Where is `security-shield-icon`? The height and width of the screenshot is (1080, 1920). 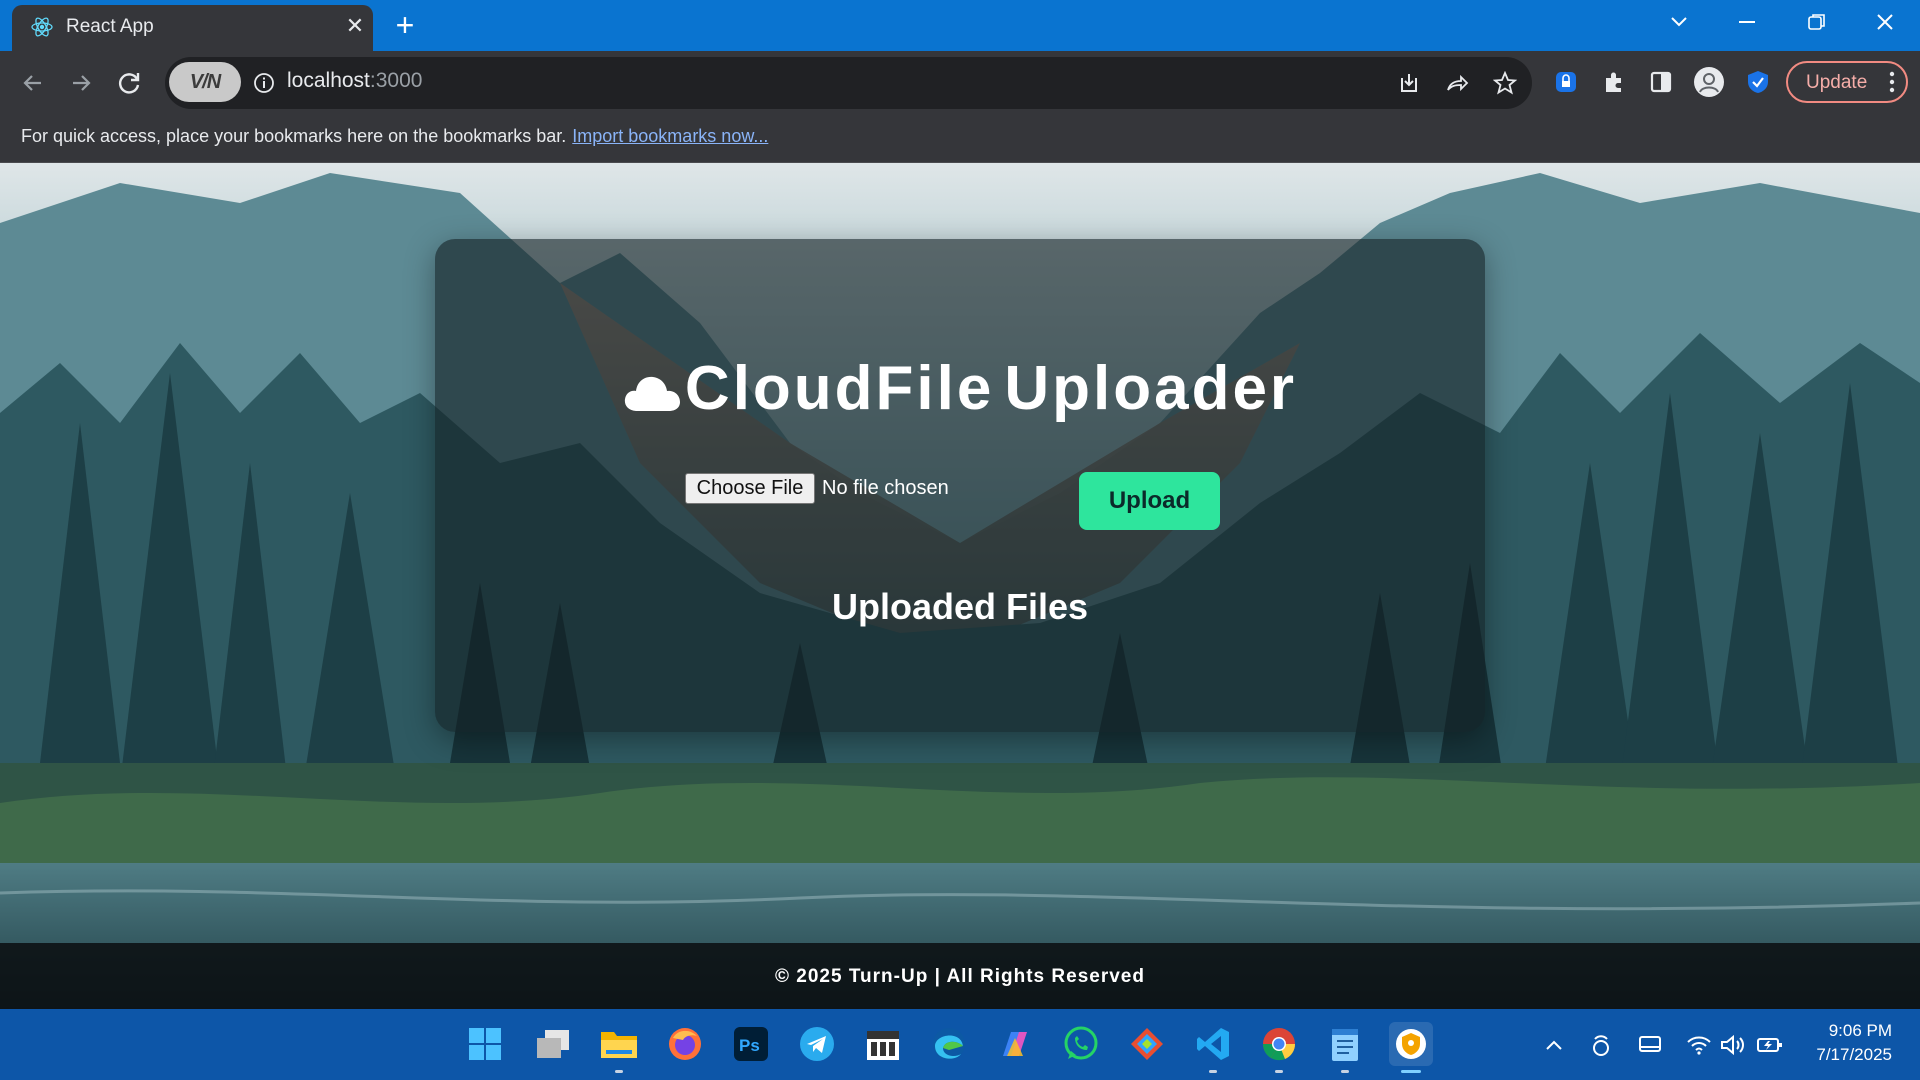 security-shield-icon is located at coordinates (1758, 82).